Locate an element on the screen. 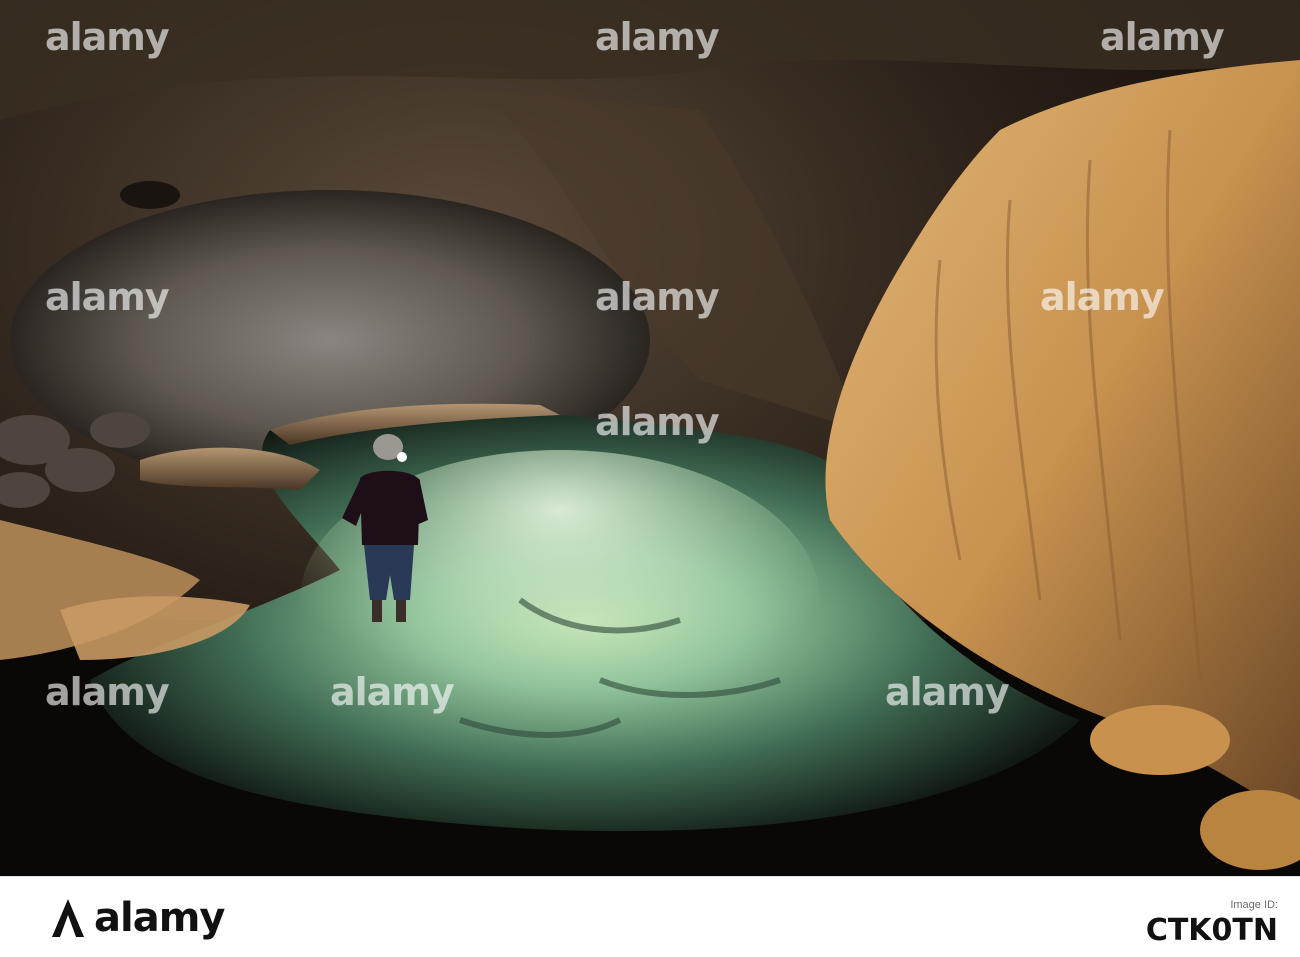  headlamp is located at coordinates (402, 457).